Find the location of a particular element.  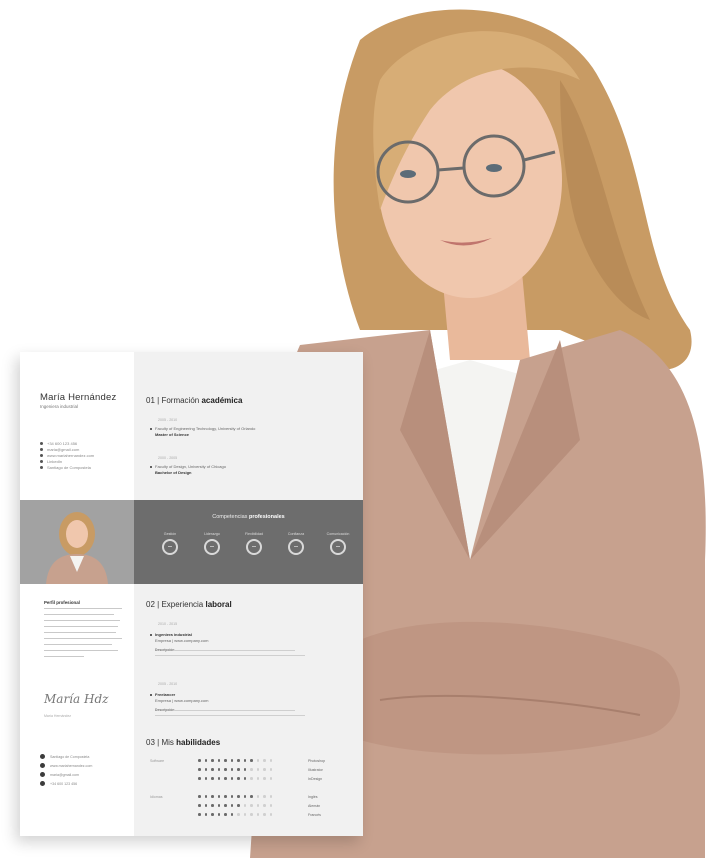

profile-photo is located at coordinates (77, 542).